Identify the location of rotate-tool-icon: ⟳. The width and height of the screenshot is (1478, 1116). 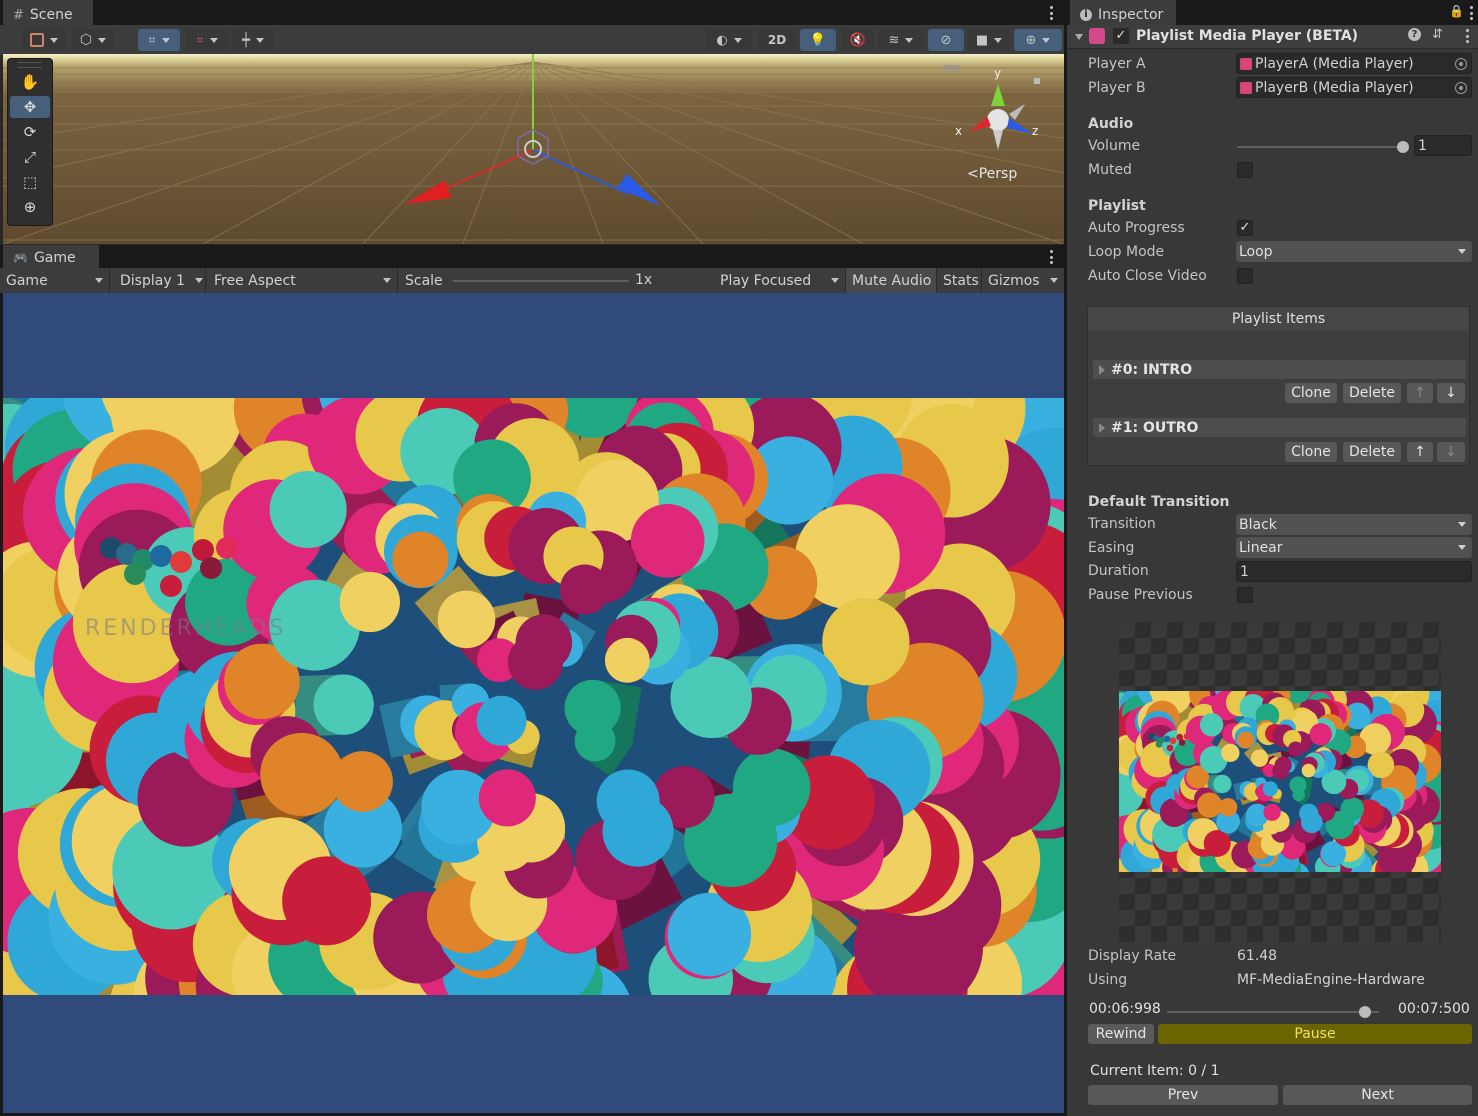
(30, 132).